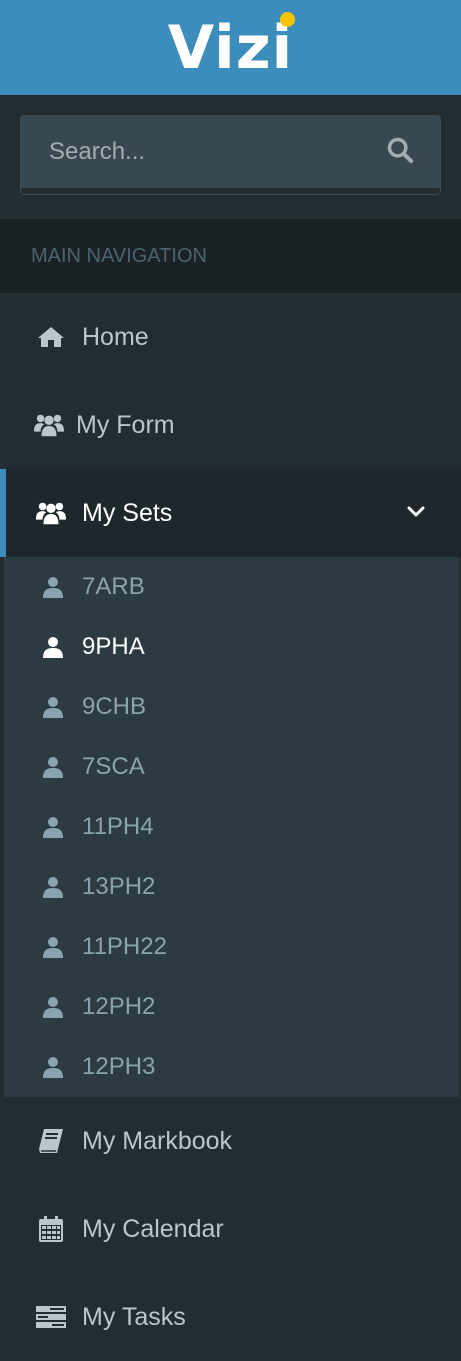  Describe the element at coordinates (119, 1066) in the screenshot. I see `set-label: 12PH3` at that location.